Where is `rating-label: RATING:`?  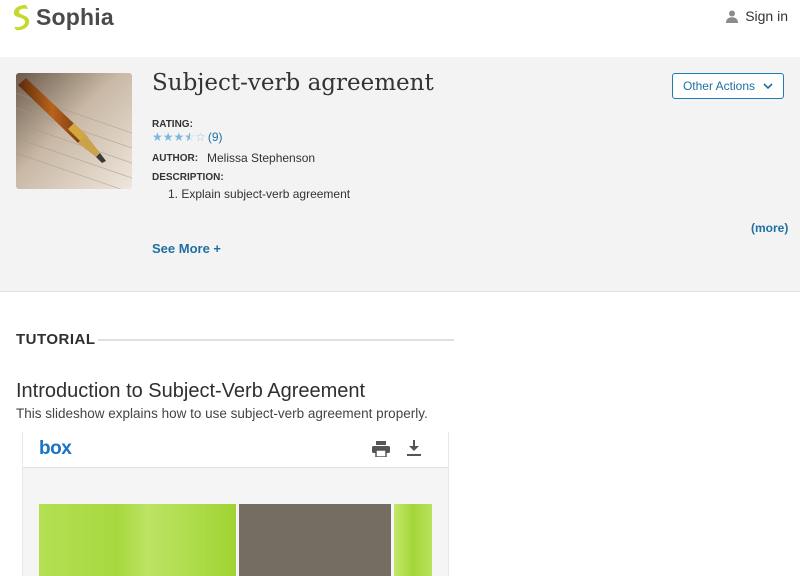
rating-label: RATING: is located at coordinates (172, 124).